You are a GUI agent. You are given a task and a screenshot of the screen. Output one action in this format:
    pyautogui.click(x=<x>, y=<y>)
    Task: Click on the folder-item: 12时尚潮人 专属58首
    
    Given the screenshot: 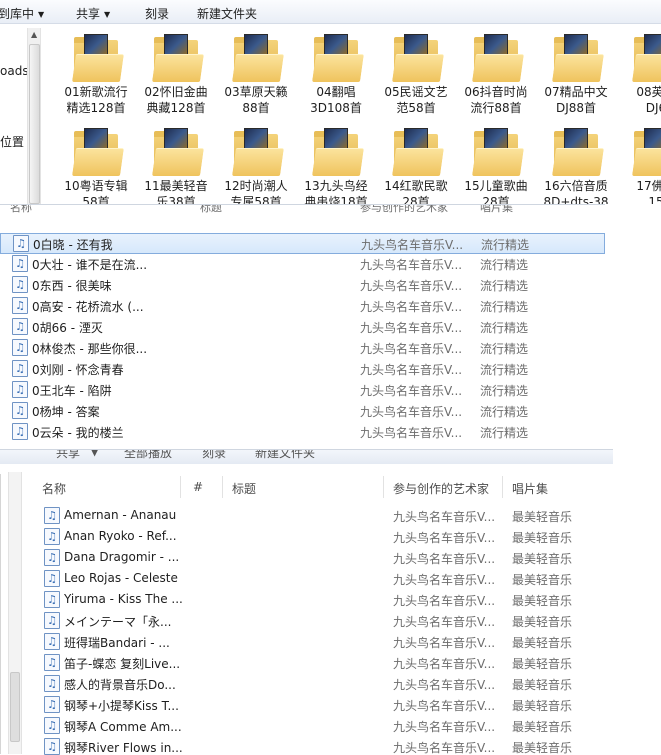 What is the action you would take?
    pyautogui.click(x=256, y=164)
    